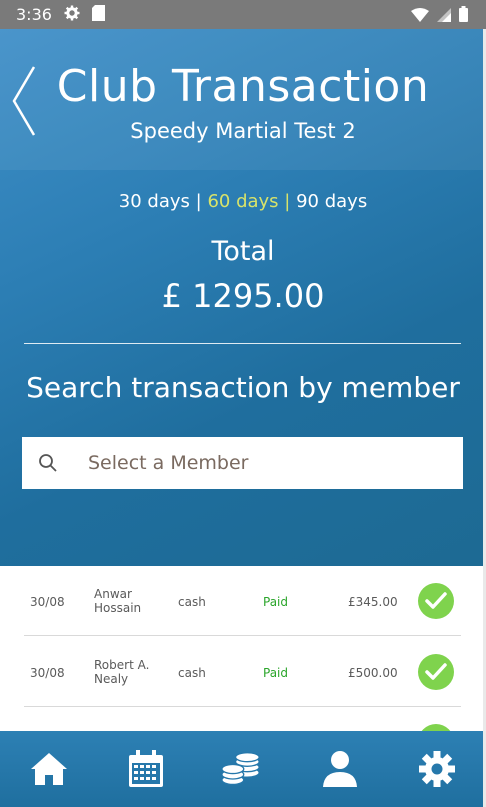 This screenshot has width=486, height=807. What do you see at coordinates (72, 15) in the screenshot?
I see `settings-notification-icon` at bounding box center [72, 15].